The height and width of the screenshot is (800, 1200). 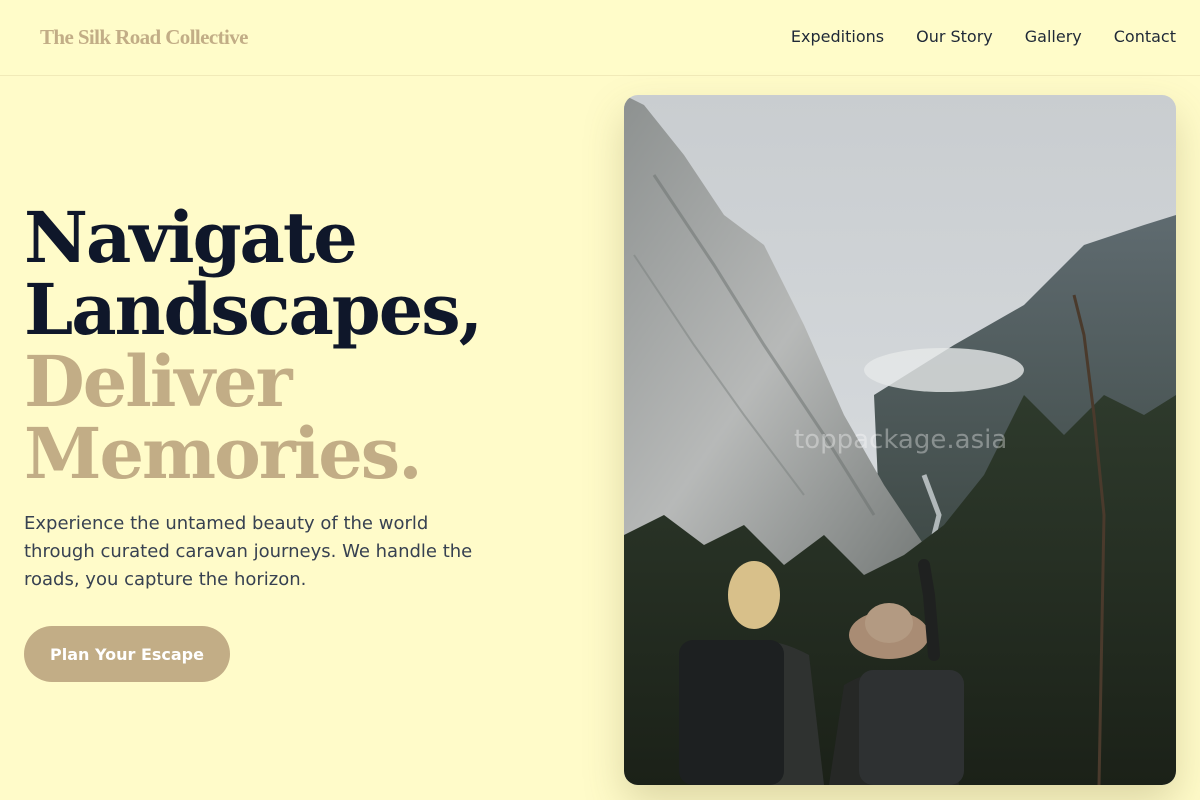 What do you see at coordinates (954, 36) in the screenshot?
I see `nav-item-our-story: Our Story` at bounding box center [954, 36].